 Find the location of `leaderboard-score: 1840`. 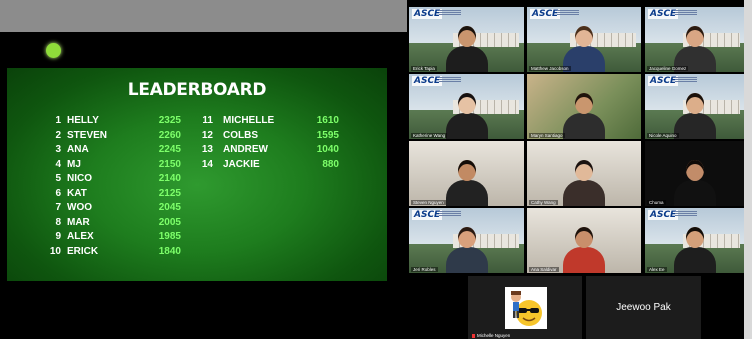

leaderboard-score: 1840 is located at coordinates (169, 251).